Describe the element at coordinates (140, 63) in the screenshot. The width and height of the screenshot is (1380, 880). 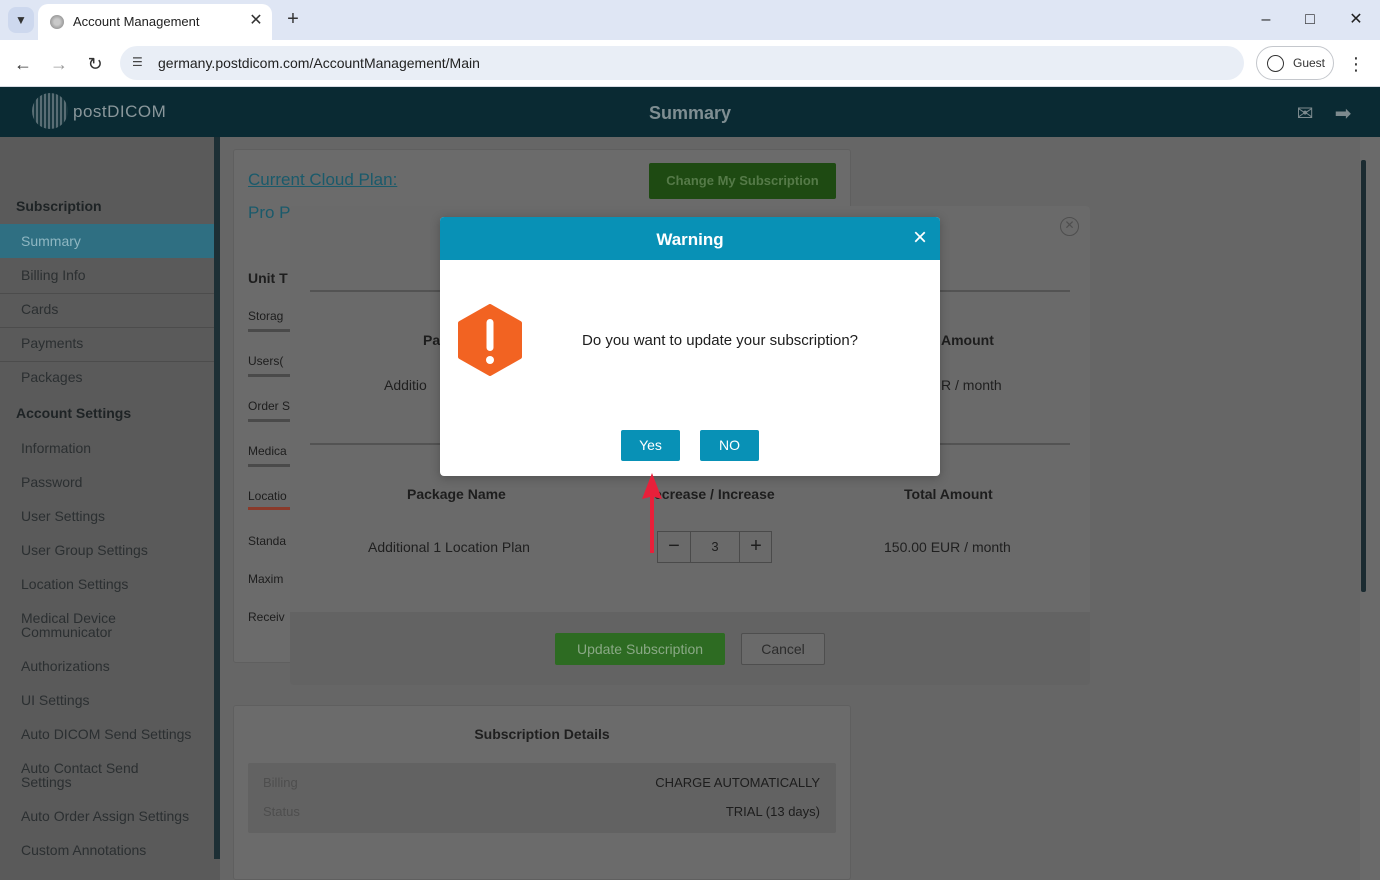
I see `site-info-icon: ☰` at that location.